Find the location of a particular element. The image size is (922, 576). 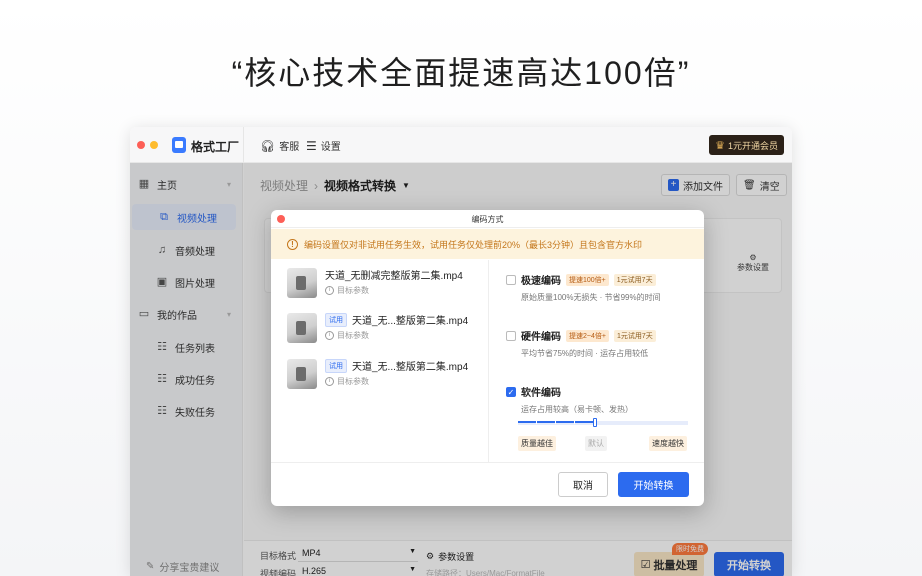

quality-label: 质量越佳 is located at coordinates (537, 443).